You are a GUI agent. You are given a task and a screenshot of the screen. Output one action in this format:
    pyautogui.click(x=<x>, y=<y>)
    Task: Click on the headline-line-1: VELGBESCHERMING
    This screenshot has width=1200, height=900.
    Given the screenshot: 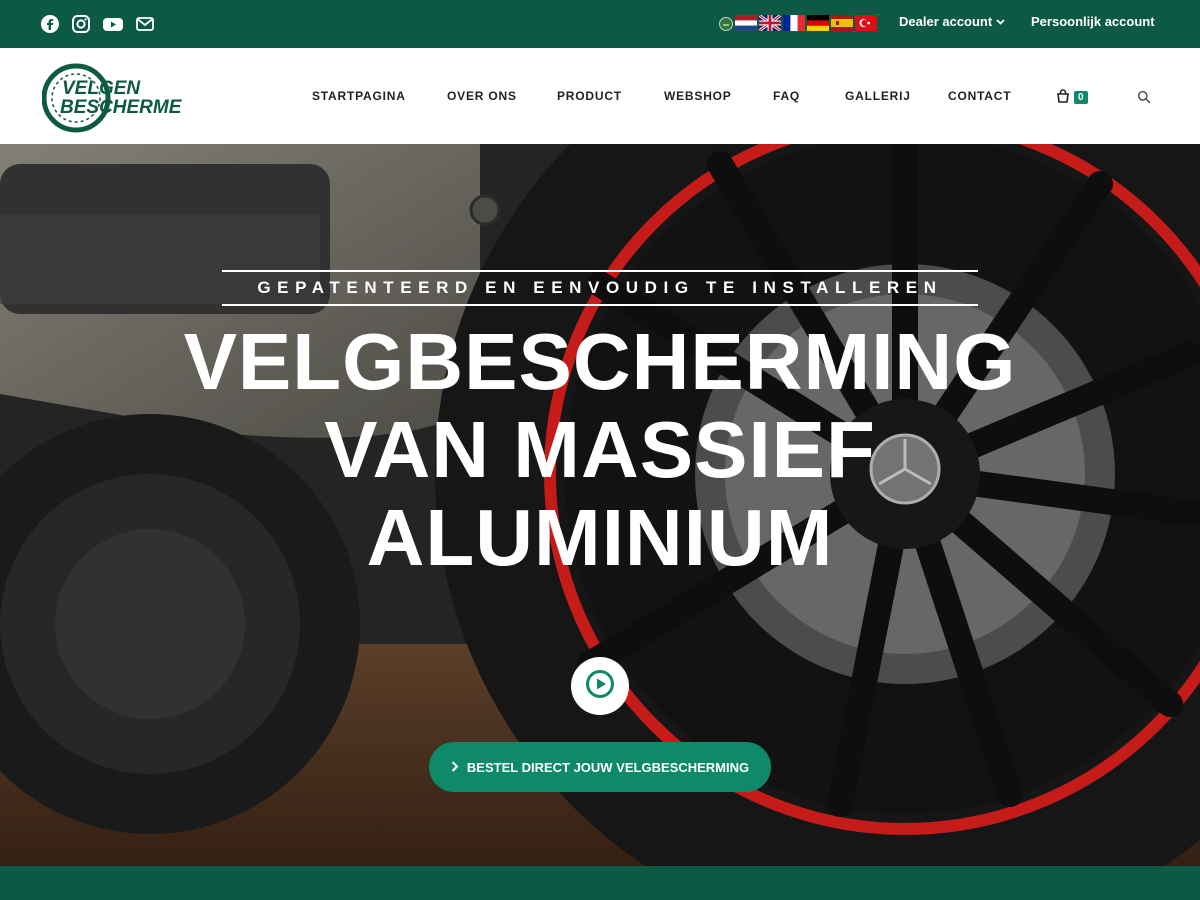 What is the action you would take?
    pyautogui.click(x=600, y=361)
    